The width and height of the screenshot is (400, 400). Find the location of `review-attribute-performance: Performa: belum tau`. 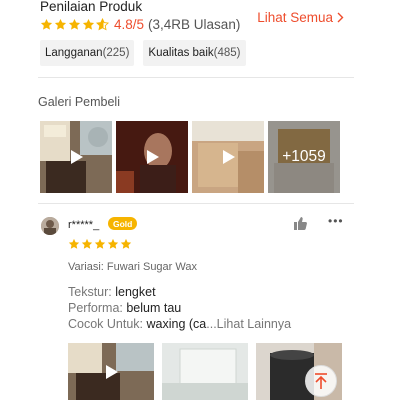

review-attribute-performance: Performa: belum tau is located at coordinates (124, 308).